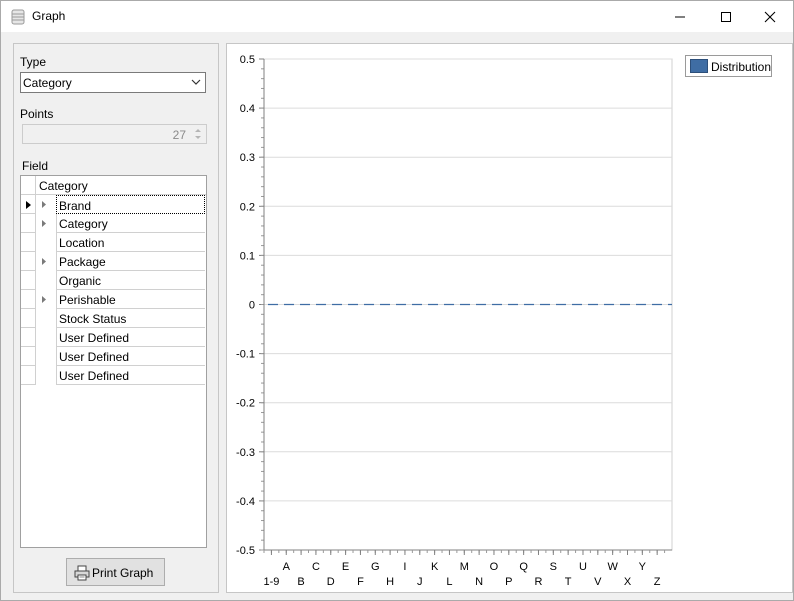  Describe the element at coordinates (83, 224) in the screenshot. I see `field-cell-label: Category` at that location.